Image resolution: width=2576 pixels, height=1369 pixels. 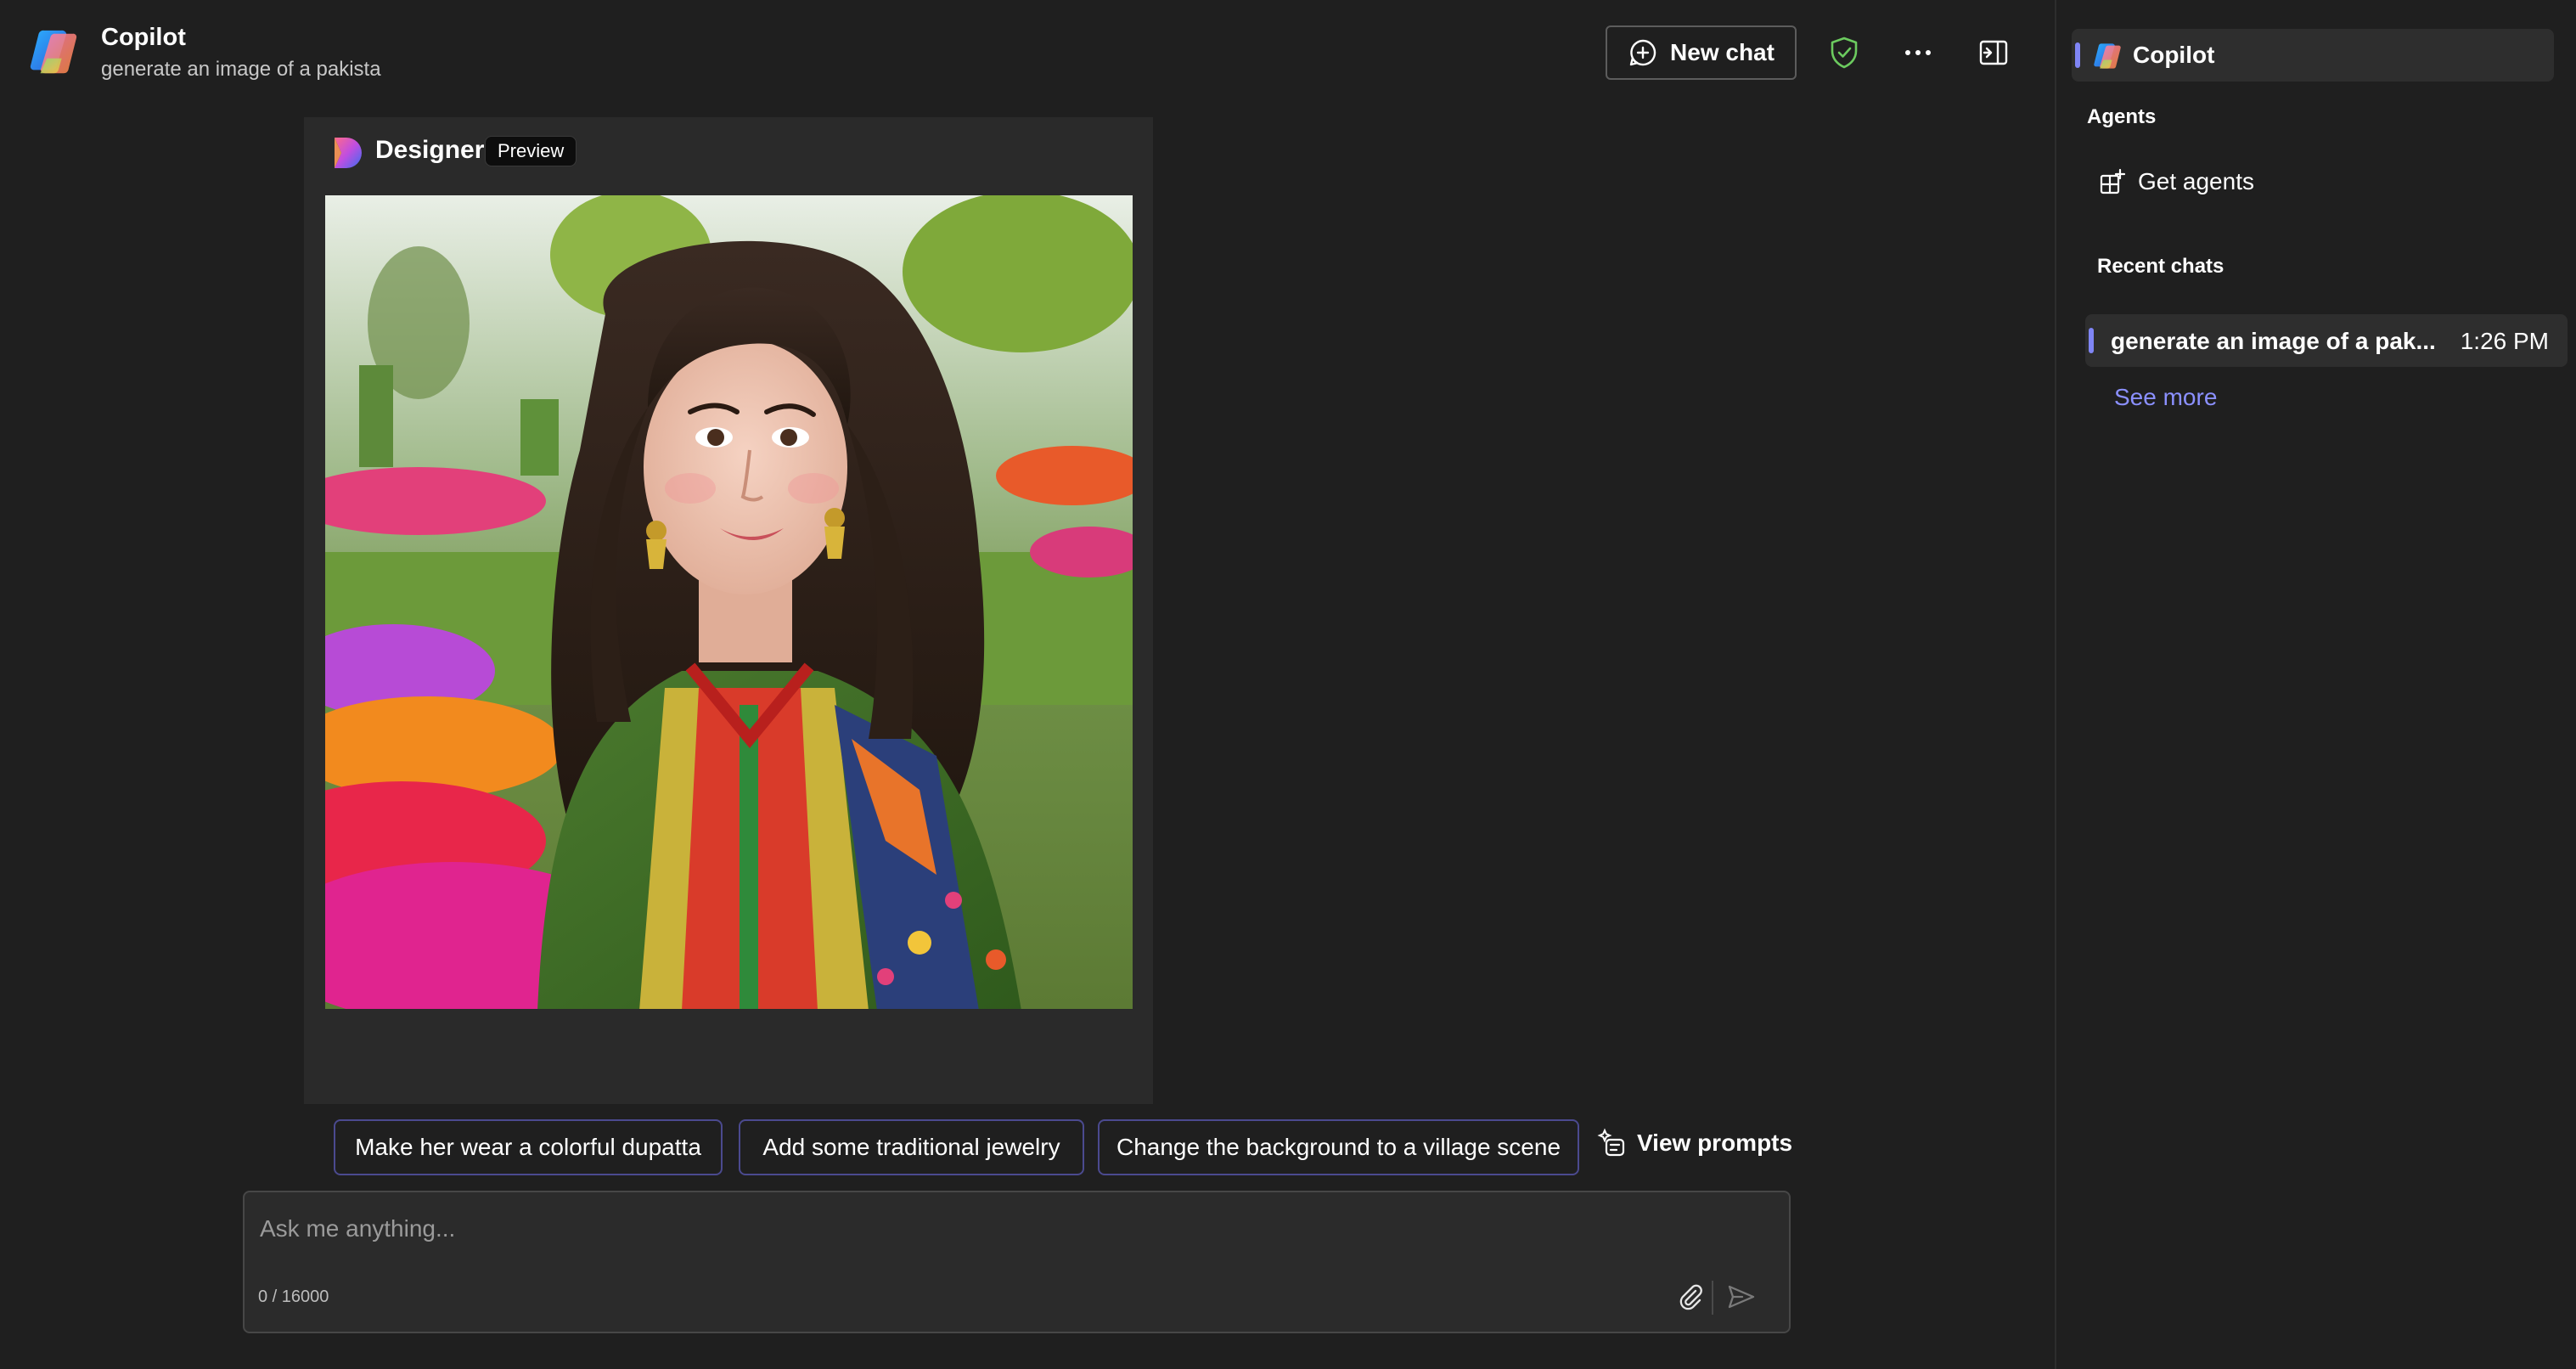 I want to click on recent-chats-heading: Recent chats, so click(x=2160, y=267).